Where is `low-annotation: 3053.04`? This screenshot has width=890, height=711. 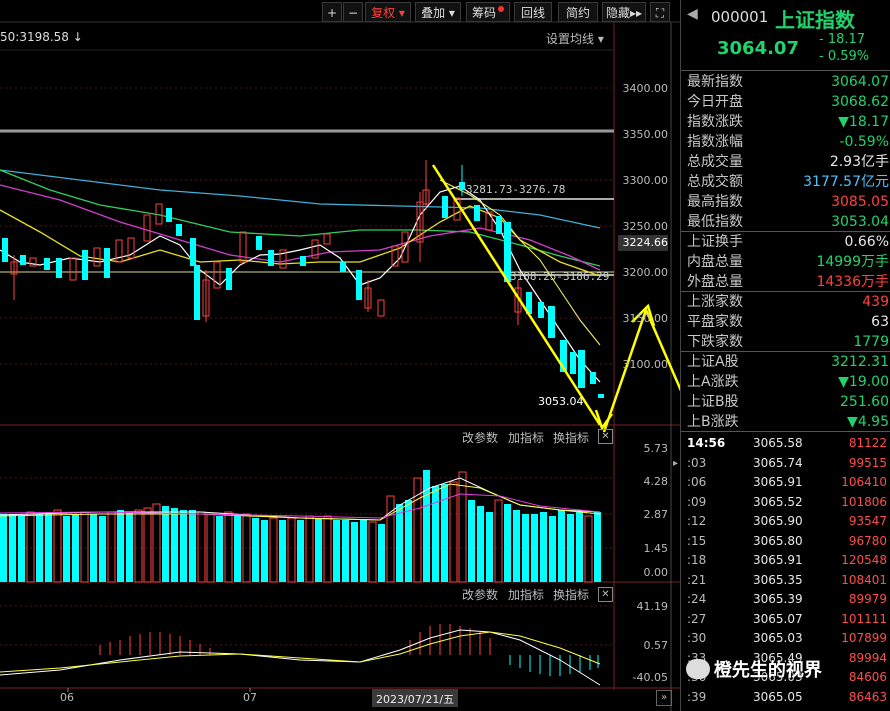 low-annotation: 3053.04 is located at coordinates (561, 401).